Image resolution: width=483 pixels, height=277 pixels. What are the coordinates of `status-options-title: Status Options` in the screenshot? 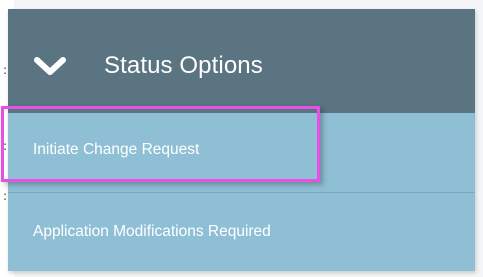 It's located at (183, 65).